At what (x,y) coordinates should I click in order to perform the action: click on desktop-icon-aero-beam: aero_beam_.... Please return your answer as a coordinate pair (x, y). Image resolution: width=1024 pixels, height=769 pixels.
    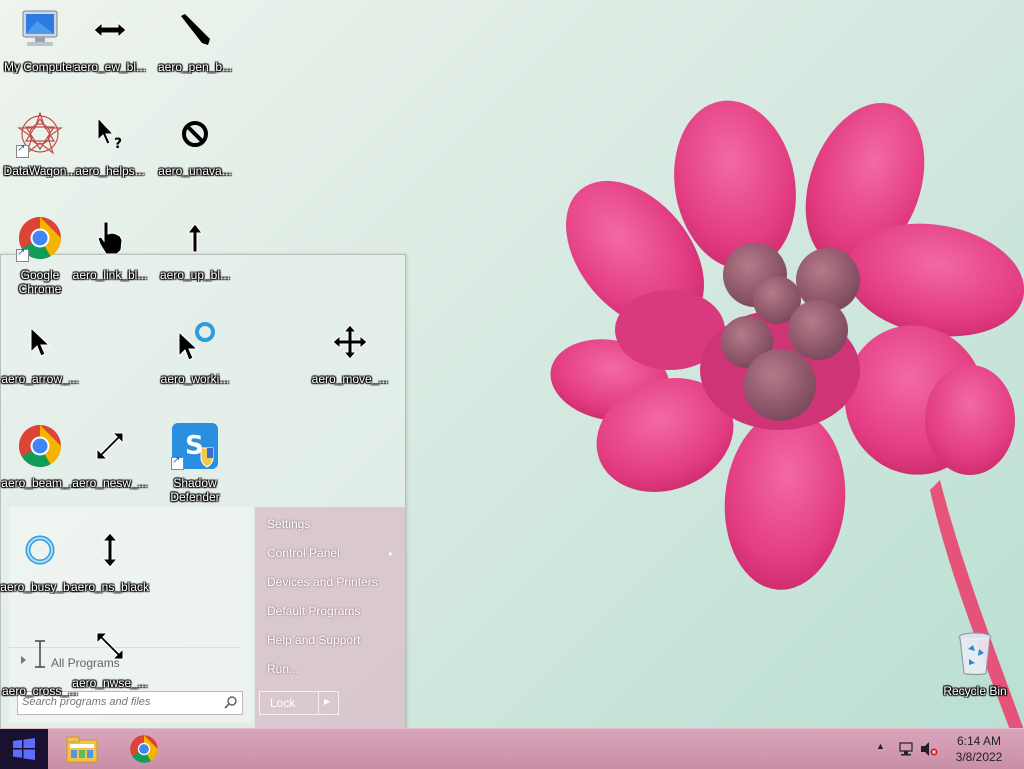
    Looking at the image, I should click on (40, 456).